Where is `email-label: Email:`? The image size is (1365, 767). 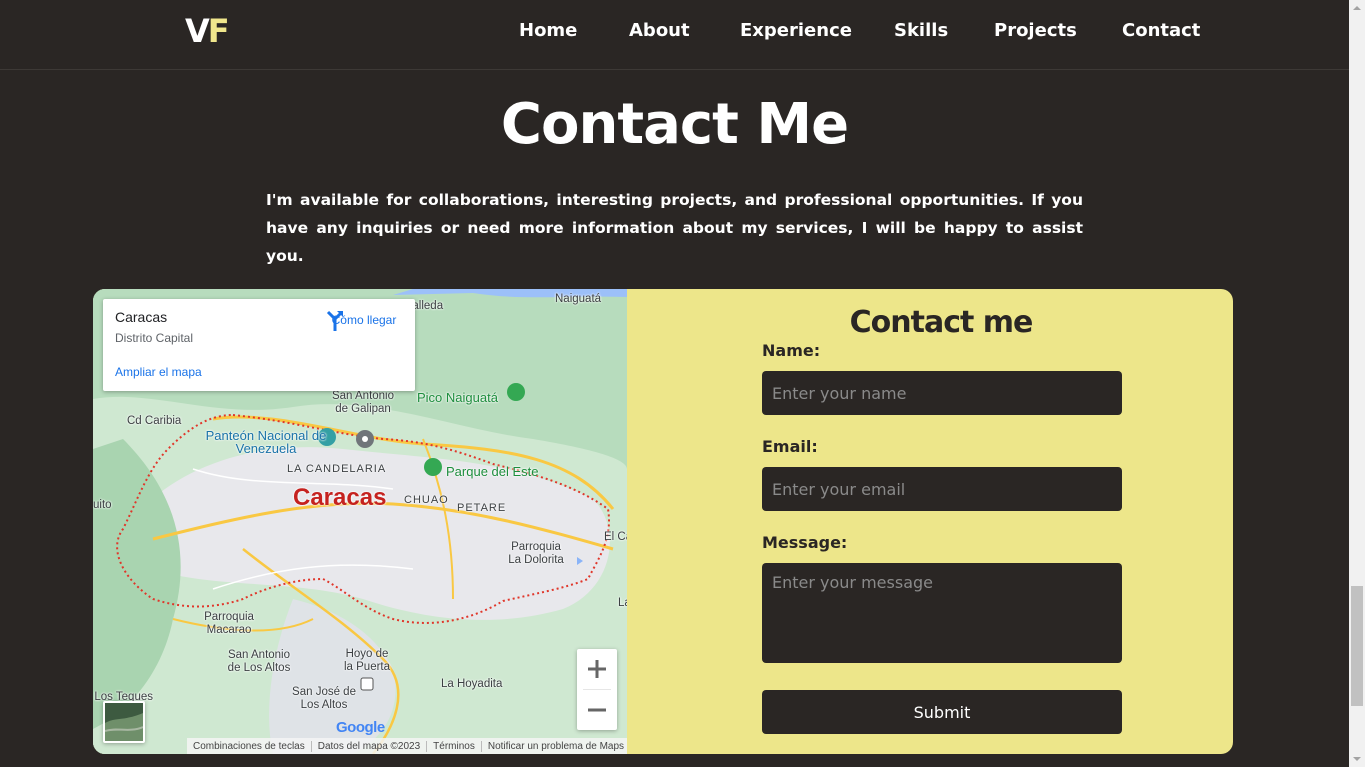
email-label: Email: is located at coordinates (790, 446).